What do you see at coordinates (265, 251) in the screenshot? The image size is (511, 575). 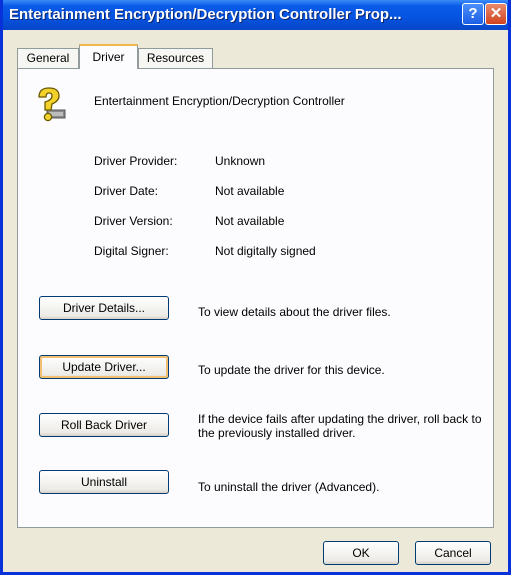 I see `digital-signer-value: Not digitally signed` at bounding box center [265, 251].